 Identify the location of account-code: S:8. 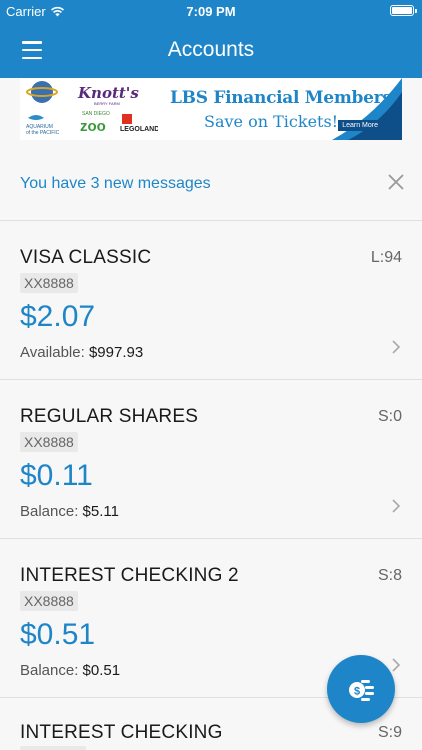
(389, 575).